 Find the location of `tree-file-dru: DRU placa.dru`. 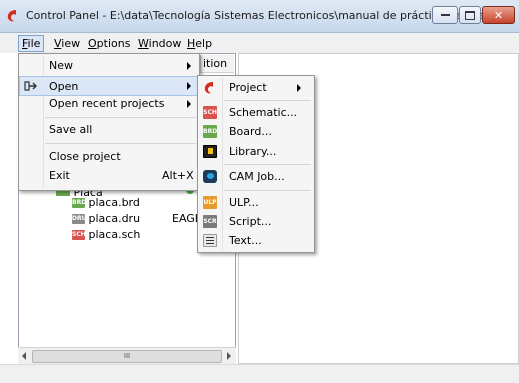

tree-file-dru: DRU placa.dru is located at coordinates (106, 219).